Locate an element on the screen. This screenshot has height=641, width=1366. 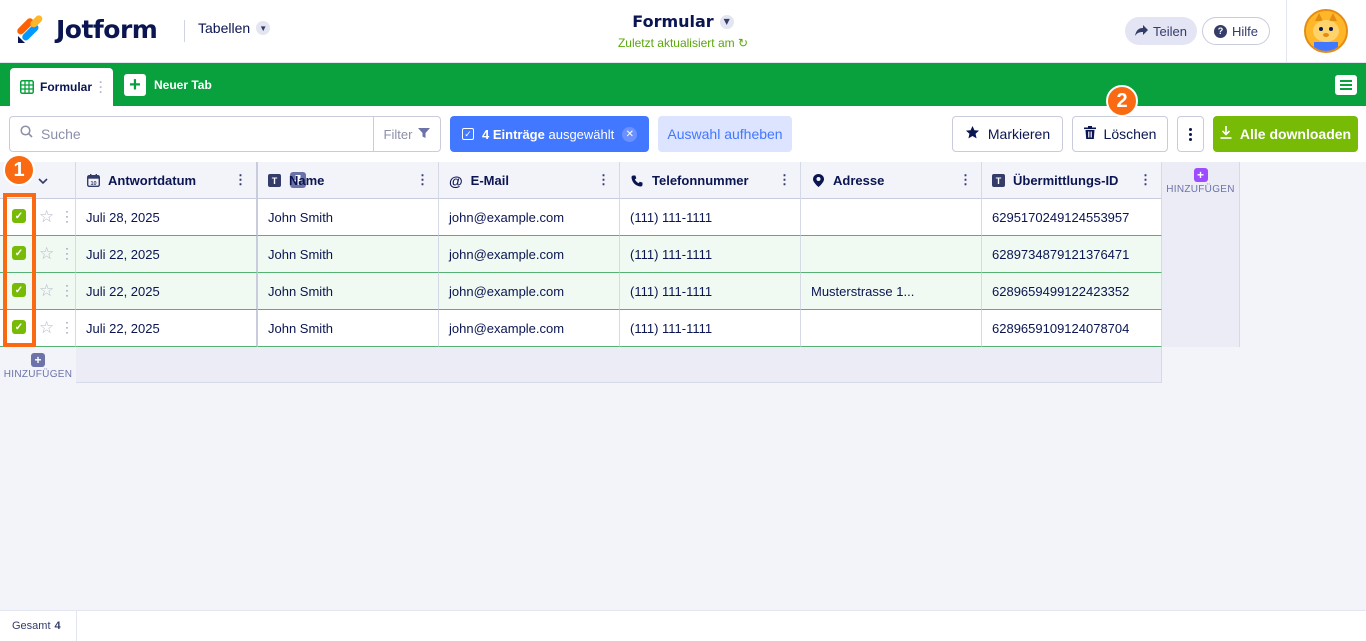
share-button: Teilen is located at coordinates (1161, 31).